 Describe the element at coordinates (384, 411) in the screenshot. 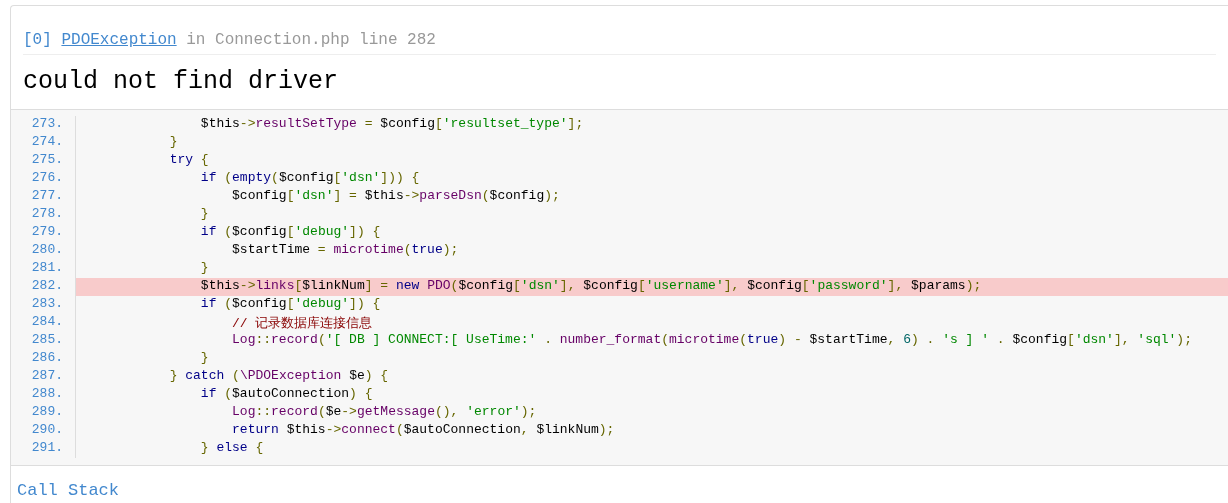

I see `code-line: Log::record($e->getMessage(), 'error');` at that location.